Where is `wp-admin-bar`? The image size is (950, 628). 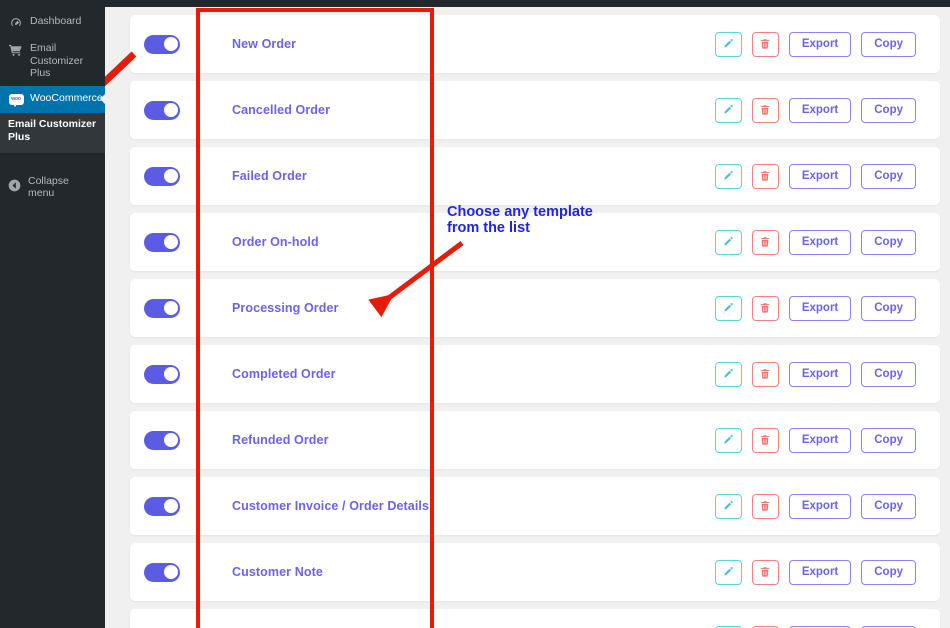
wp-admin-bar is located at coordinates (475, 3).